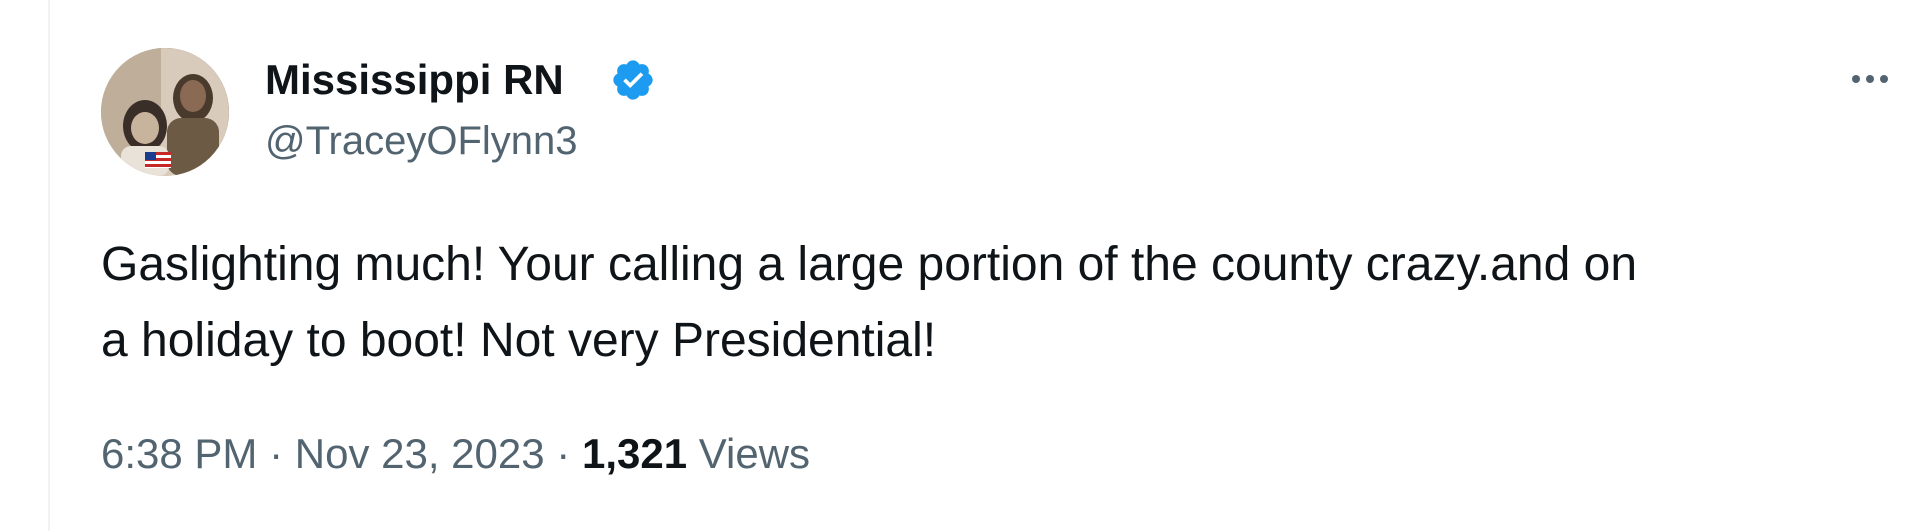  Describe the element at coordinates (633, 80) in the screenshot. I see `verified-badge-icon` at that location.